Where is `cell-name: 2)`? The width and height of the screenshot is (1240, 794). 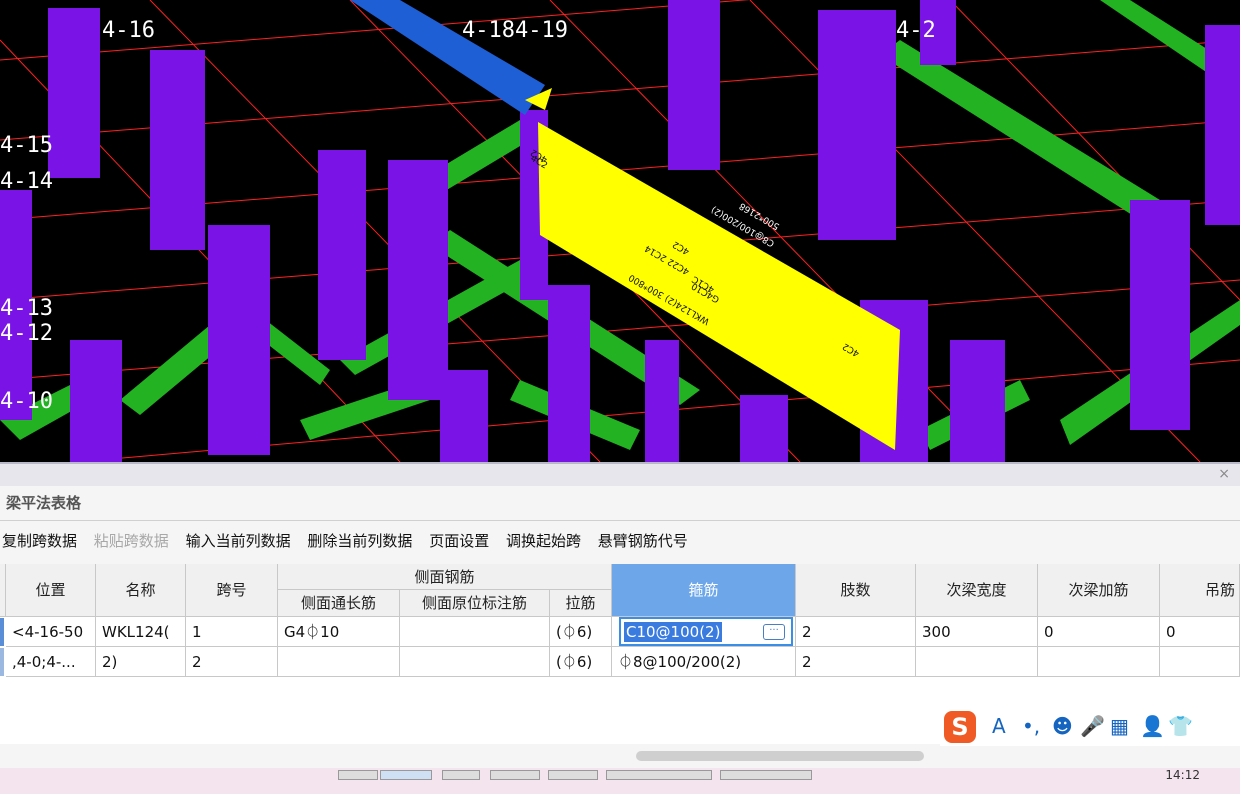 cell-name: 2) is located at coordinates (141, 662).